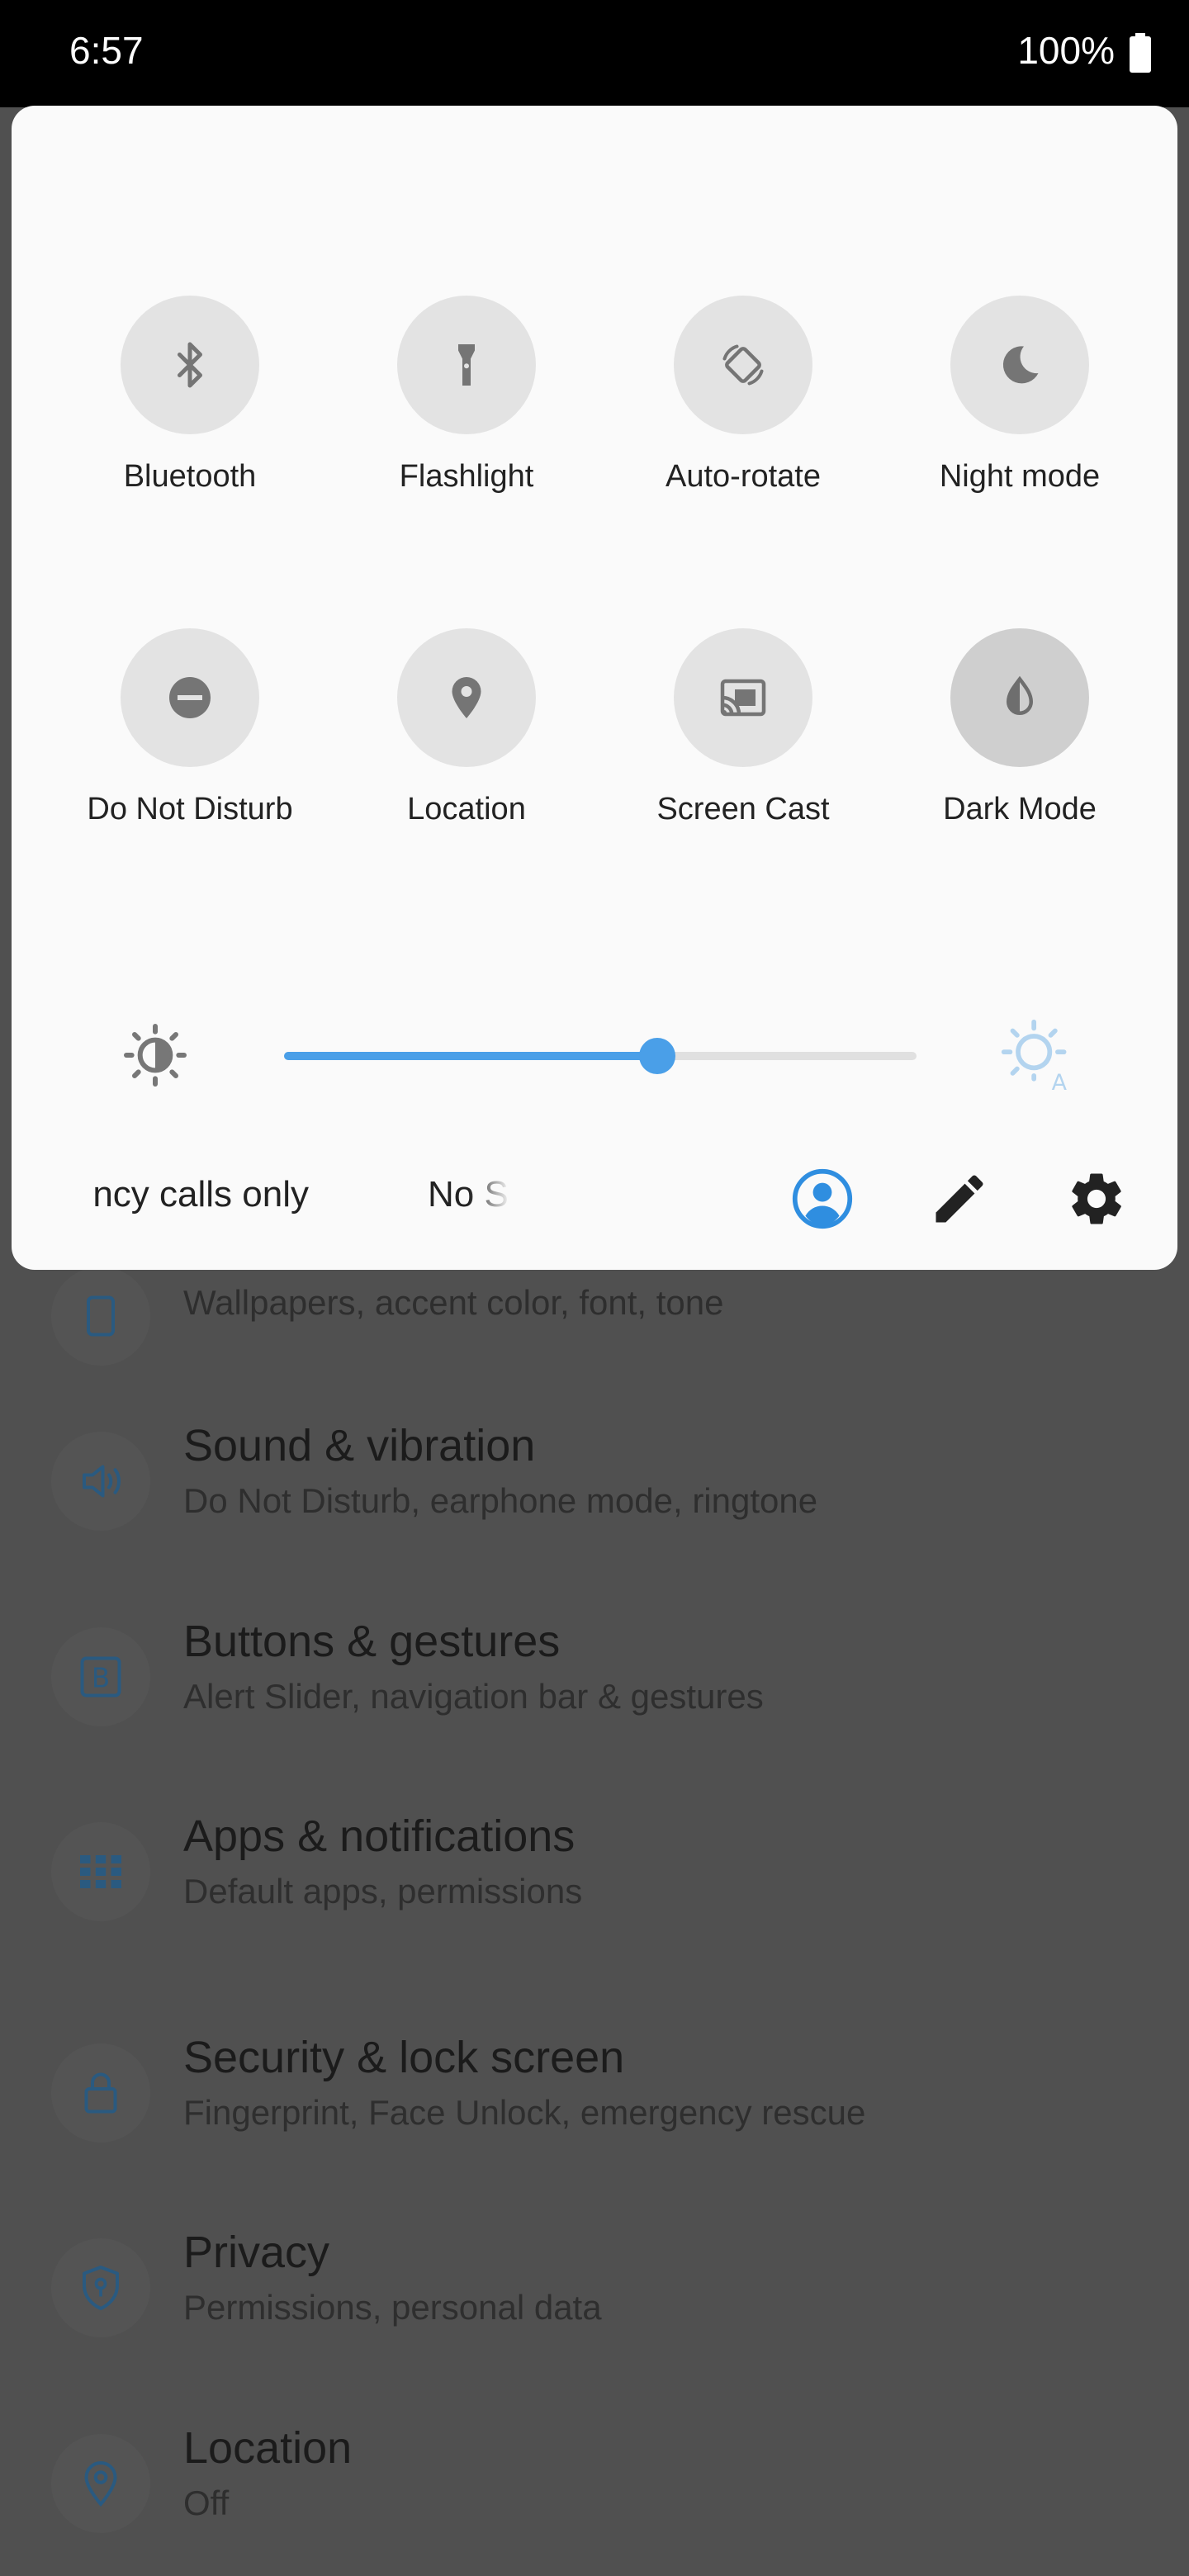 The image size is (1189, 2576). I want to click on svg-text: A, so click(1060, 1081).